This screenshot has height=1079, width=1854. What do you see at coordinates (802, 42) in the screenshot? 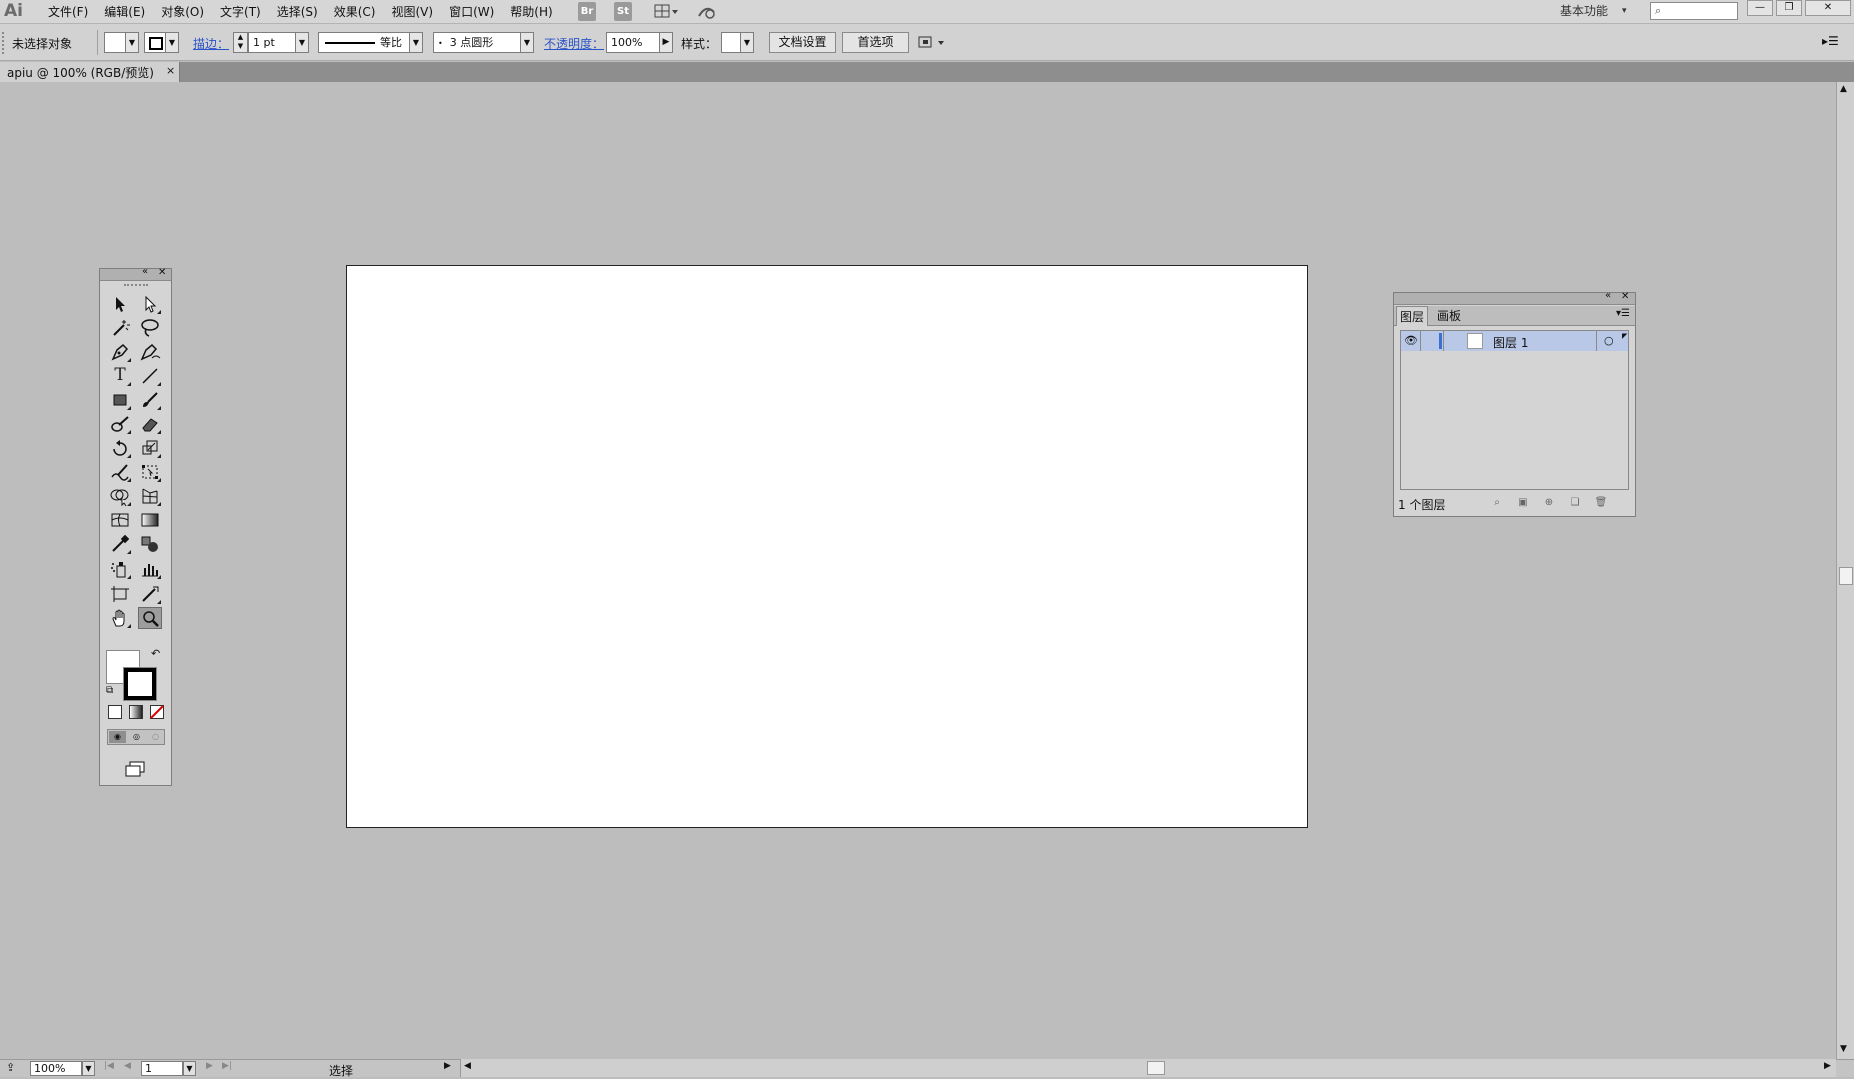
I see `document-setup-button: 文档设置` at bounding box center [802, 42].